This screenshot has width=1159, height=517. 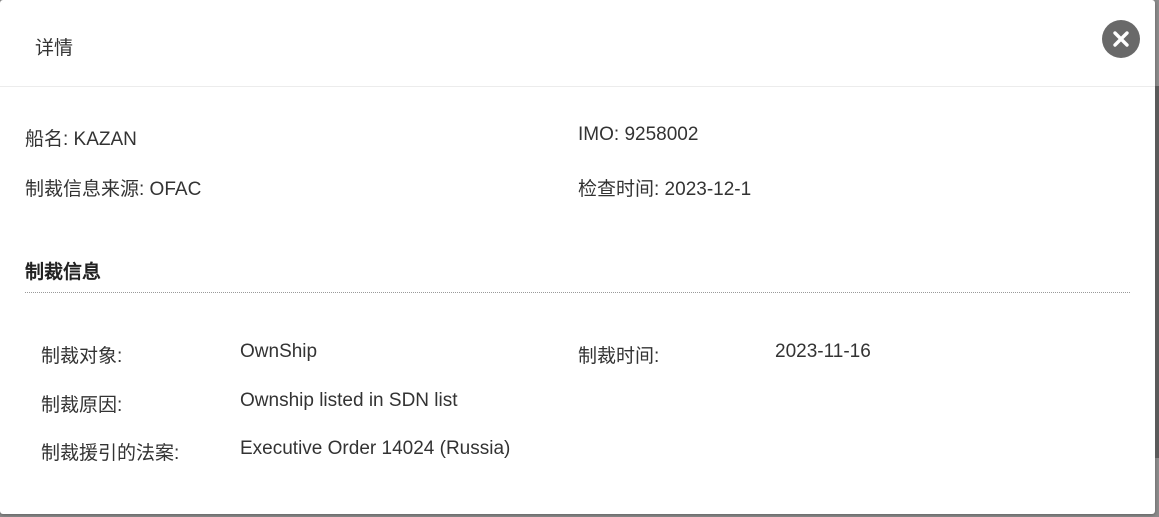 I want to click on close-icon, so click(x=1121, y=39).